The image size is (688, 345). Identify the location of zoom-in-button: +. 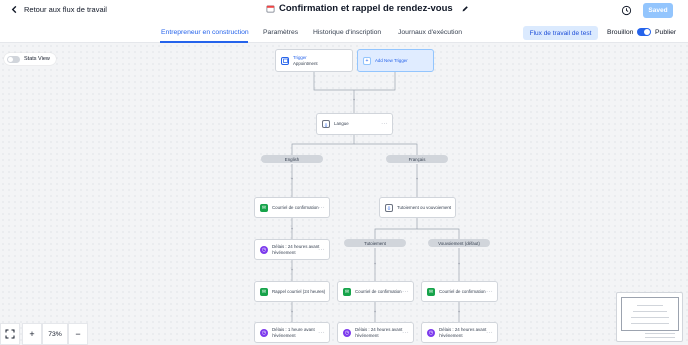
(32, 334).